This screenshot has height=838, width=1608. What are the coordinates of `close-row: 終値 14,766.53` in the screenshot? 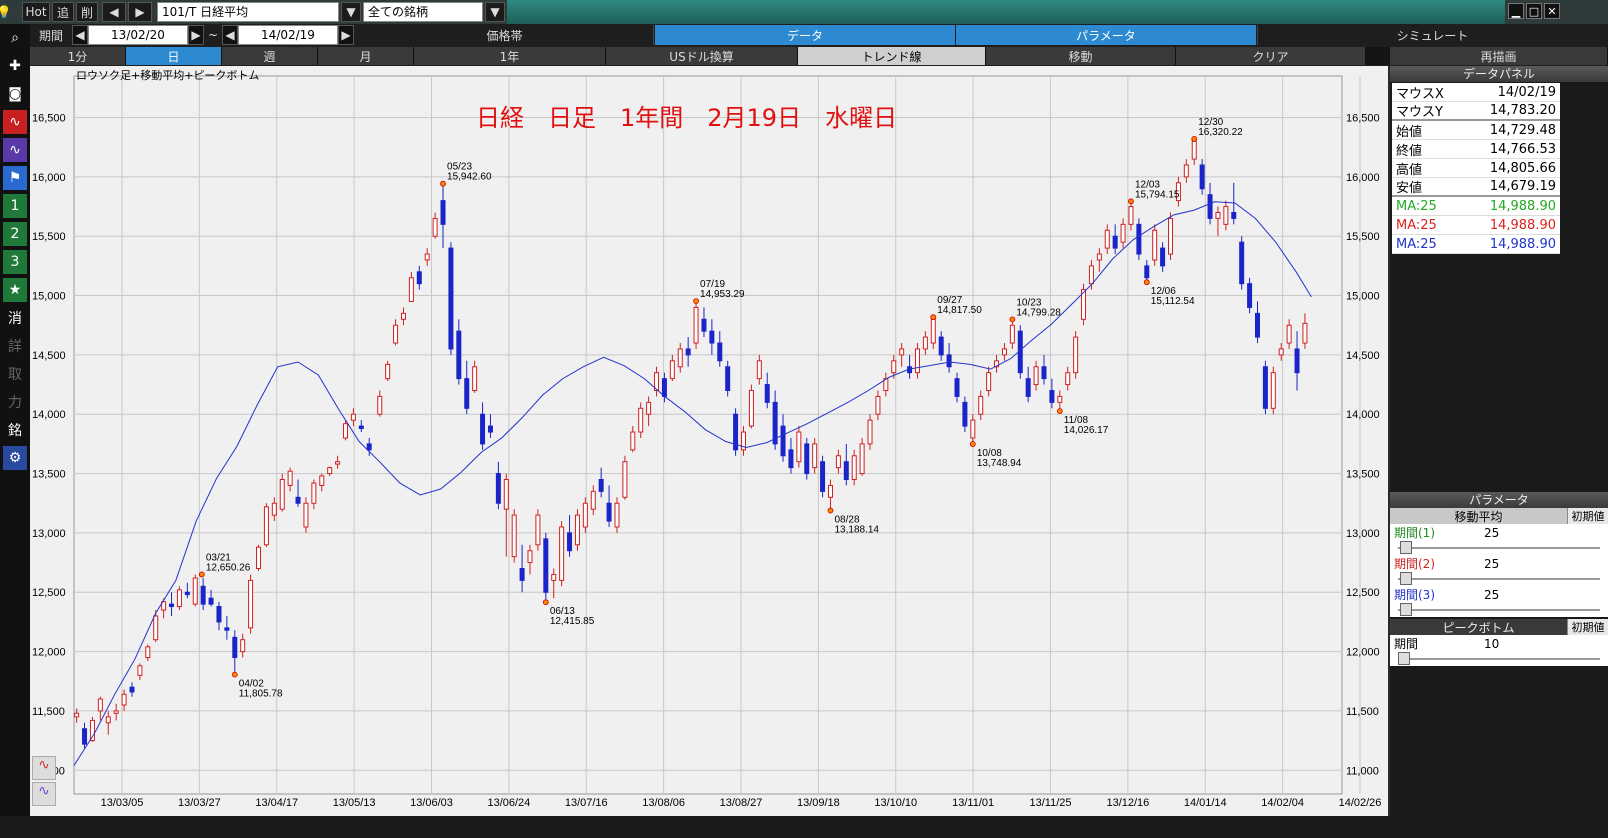 It's located at (1476, 149).